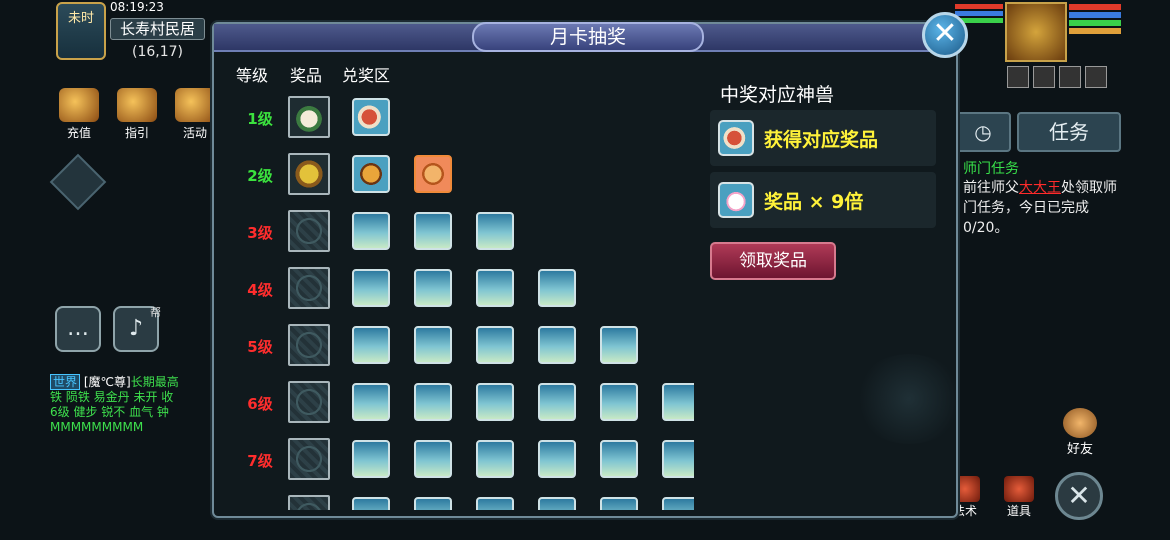 The height and width of the screenshot is (540, 1170). What do you see at coordinates (81, 31) in the screenshot?
I see `time-badge: 未时` at bounding box center [81, 31].